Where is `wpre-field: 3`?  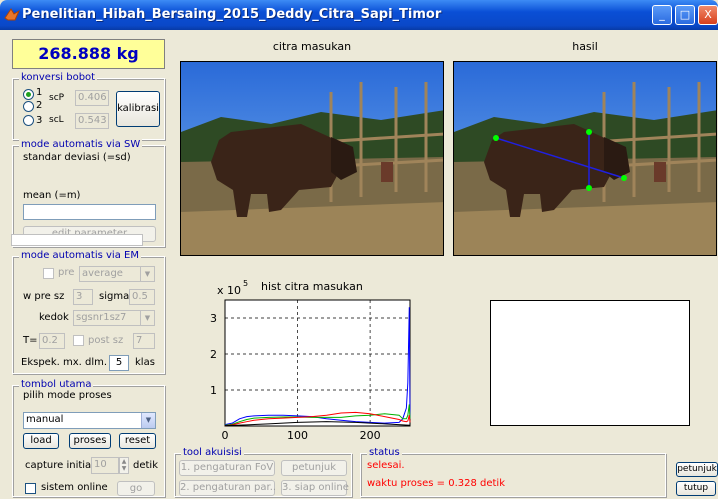 wpre-field: 3 is located at coordinates (83, 297).